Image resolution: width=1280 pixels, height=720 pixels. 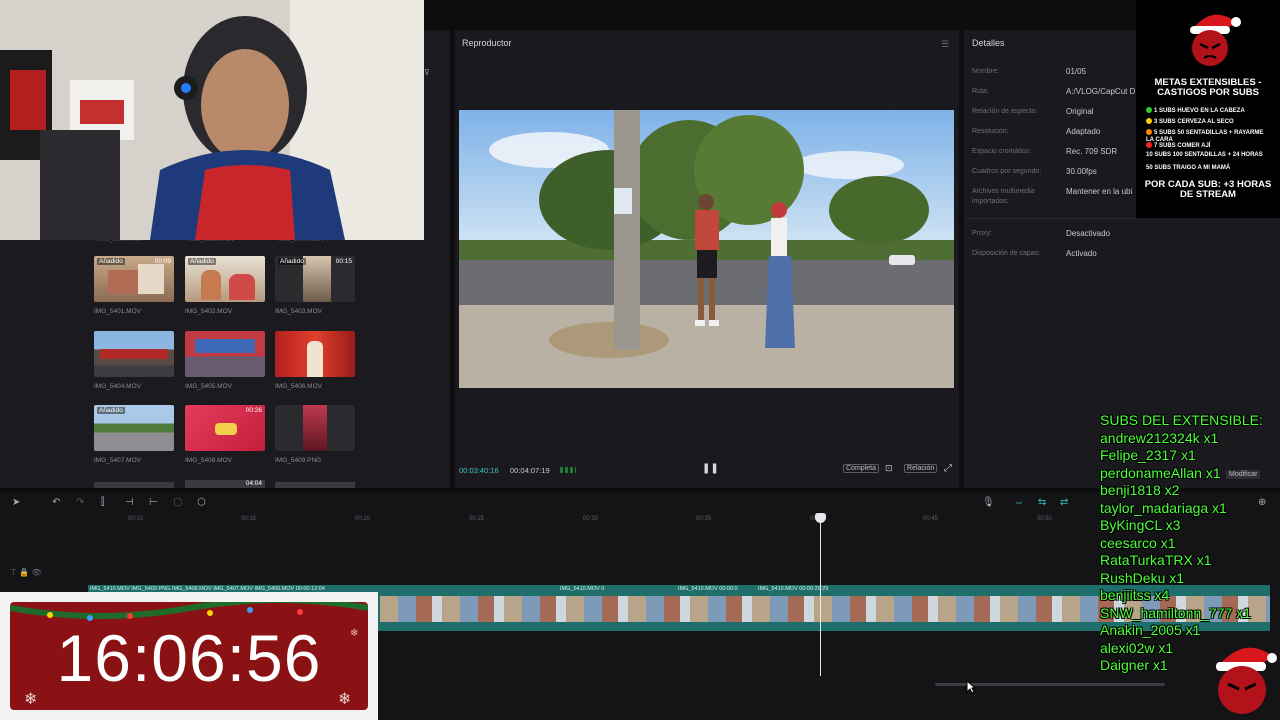 I want to click on playhead, so click(x=820, y=596).